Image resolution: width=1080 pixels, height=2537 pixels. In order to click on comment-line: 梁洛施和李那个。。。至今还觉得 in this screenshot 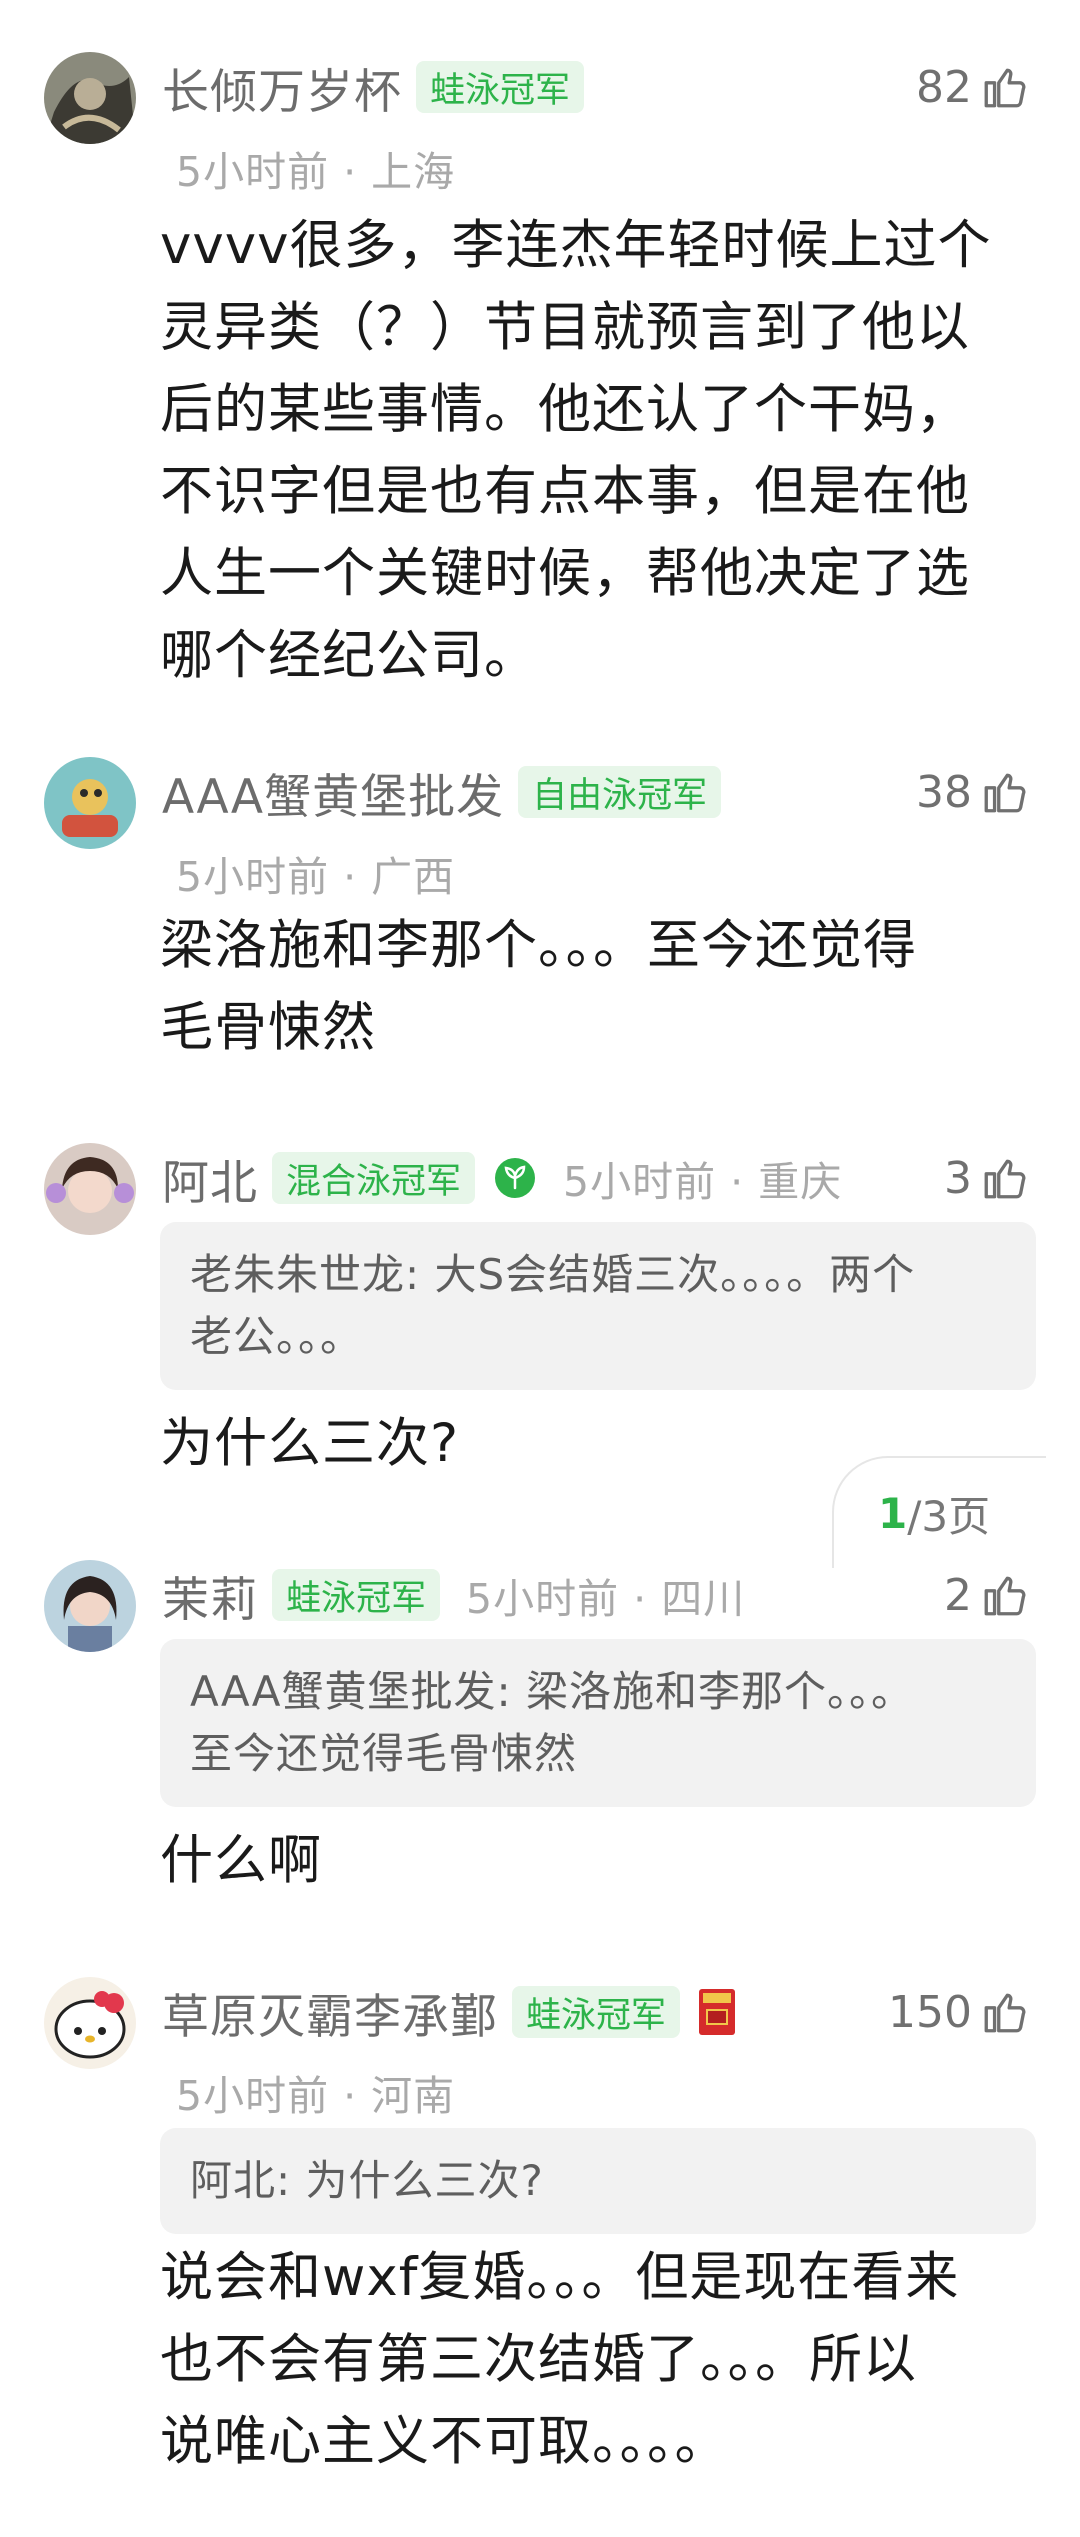, I will do `click(538, 945)`.